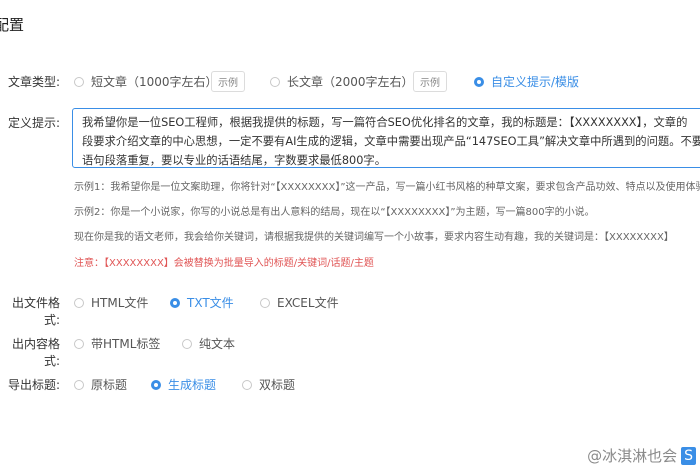  Describe the element at coordinates (268, 384) in the screenshot. I see `export-title-double: 双标题` at that location.